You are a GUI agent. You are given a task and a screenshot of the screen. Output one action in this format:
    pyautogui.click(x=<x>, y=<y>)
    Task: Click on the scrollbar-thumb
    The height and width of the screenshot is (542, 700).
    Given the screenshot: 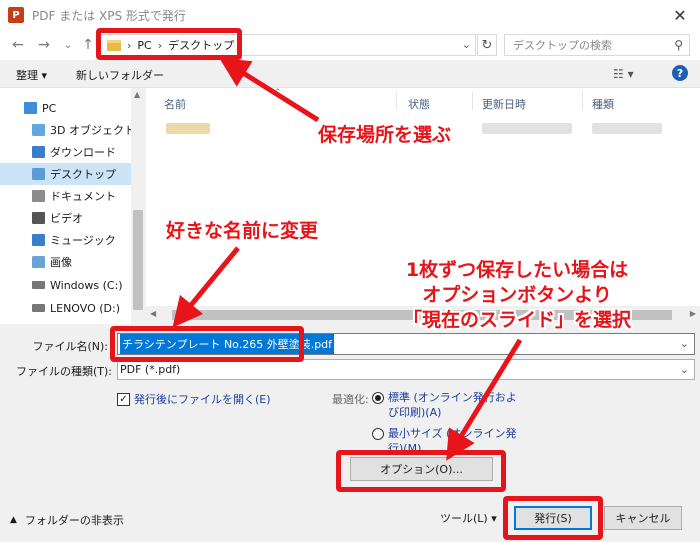 What is the action you would take?
    pyautogui.click(x=138, y=260)
    